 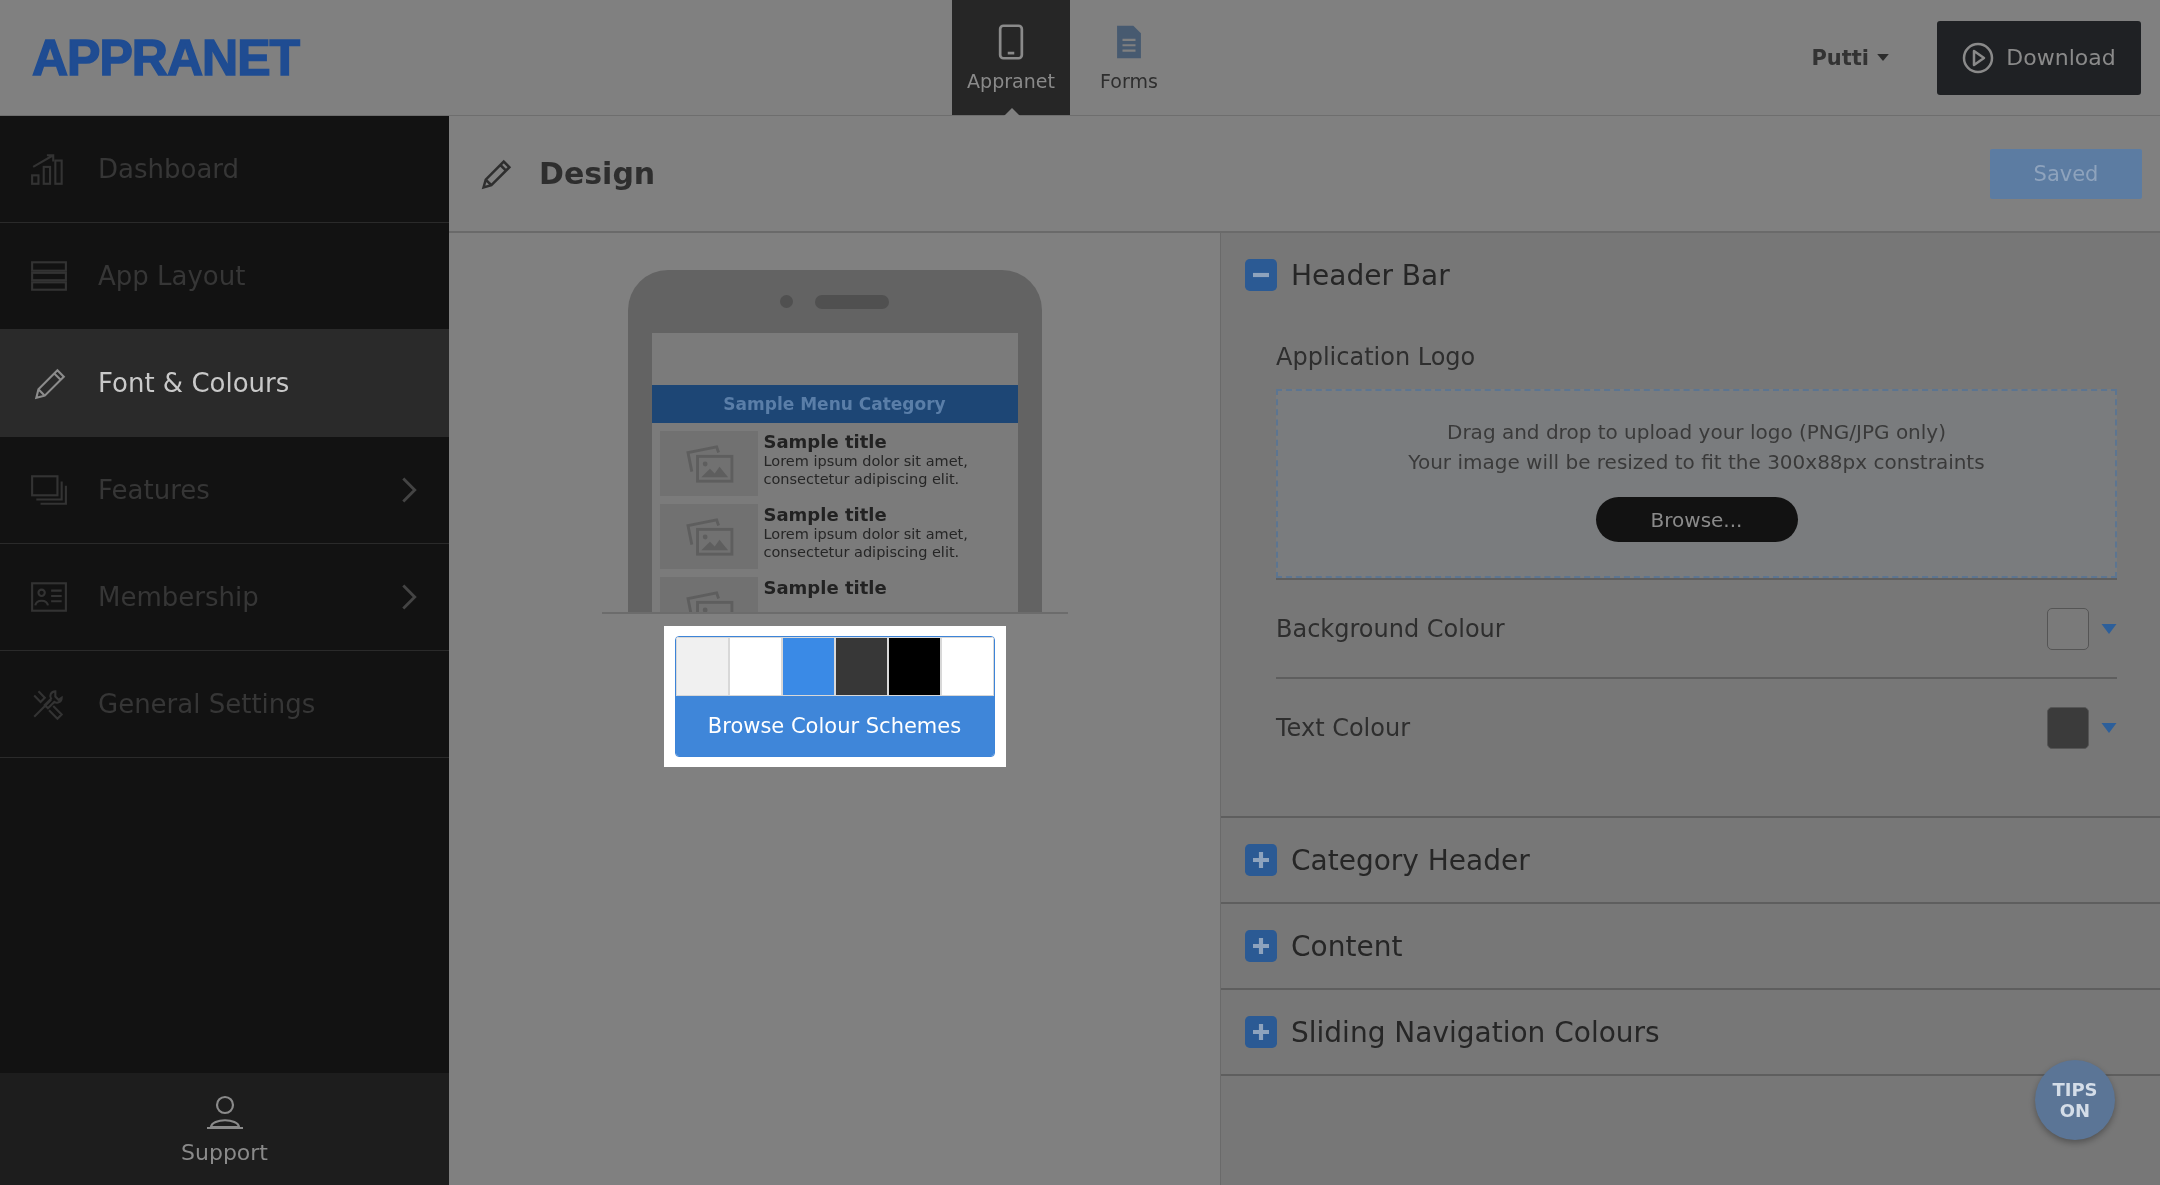 What do you see at coordinates (1690, 275) in the screenshot?
I see `section-header: Header Bar` at bounding box center [1690, 275].